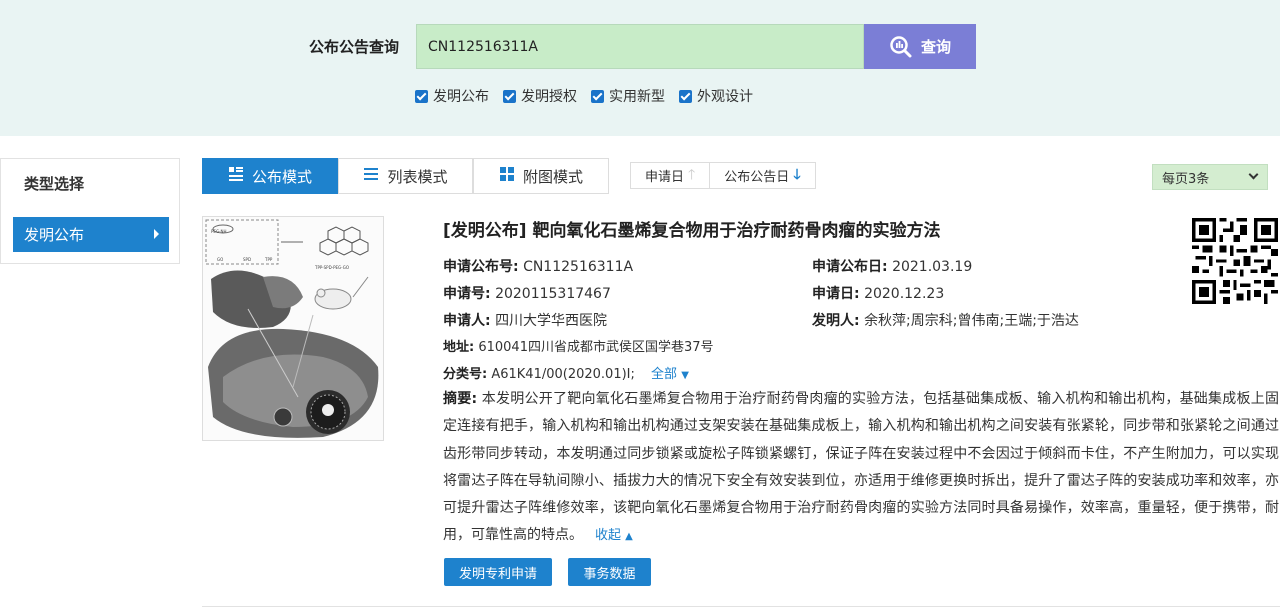 The image size is (1280, 611). I want to click on type-filters: 发明公布 发明授权 实用新型 外观设计, so click(584, 96).